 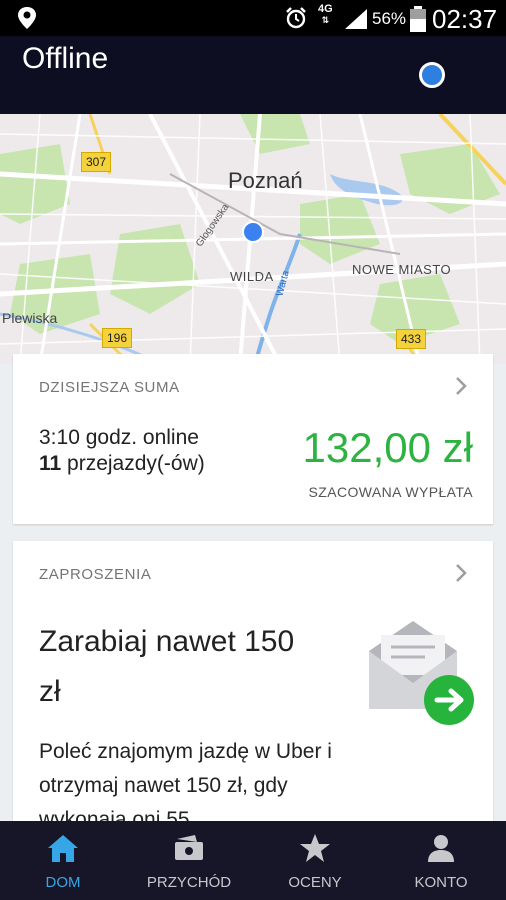 What do you see at coordinates (315, 848) in the screenshot?
I see `star-icon` at bounding box center [315, 848].